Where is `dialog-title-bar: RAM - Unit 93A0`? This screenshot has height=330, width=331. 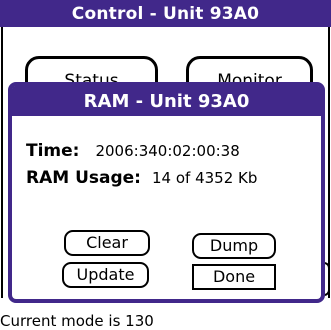
dialog-title-bar: RAM - Unit 93A0 is located at coordinates (166, 101).